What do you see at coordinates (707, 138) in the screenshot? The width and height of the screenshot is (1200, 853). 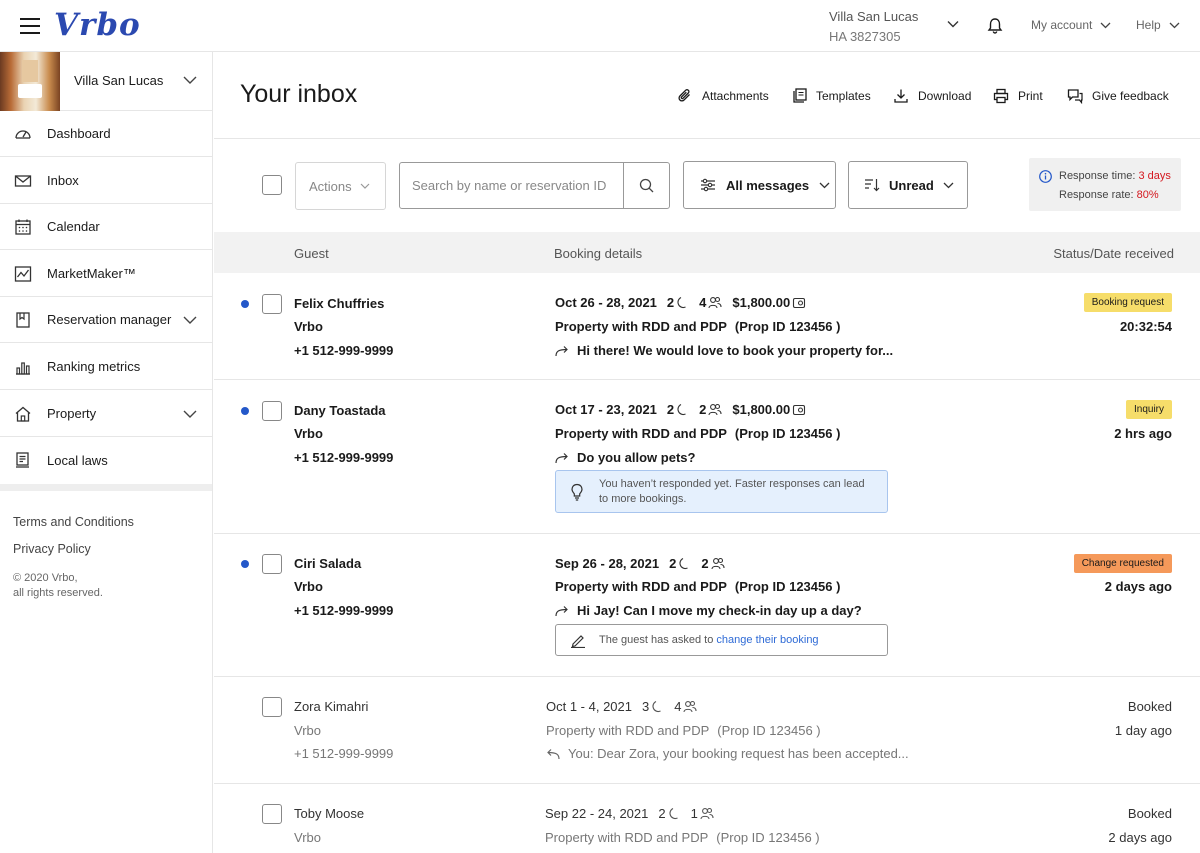 I see `header-divider` at bounding box center [707, 138].